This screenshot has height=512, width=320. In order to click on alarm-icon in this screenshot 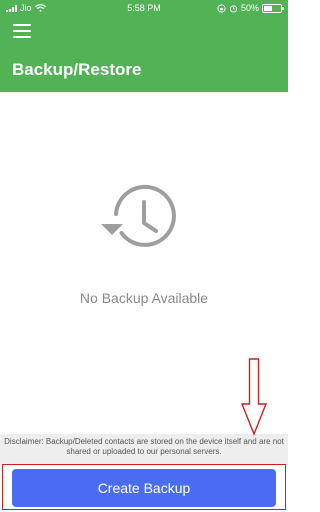, I will do `click(233, 8)`.